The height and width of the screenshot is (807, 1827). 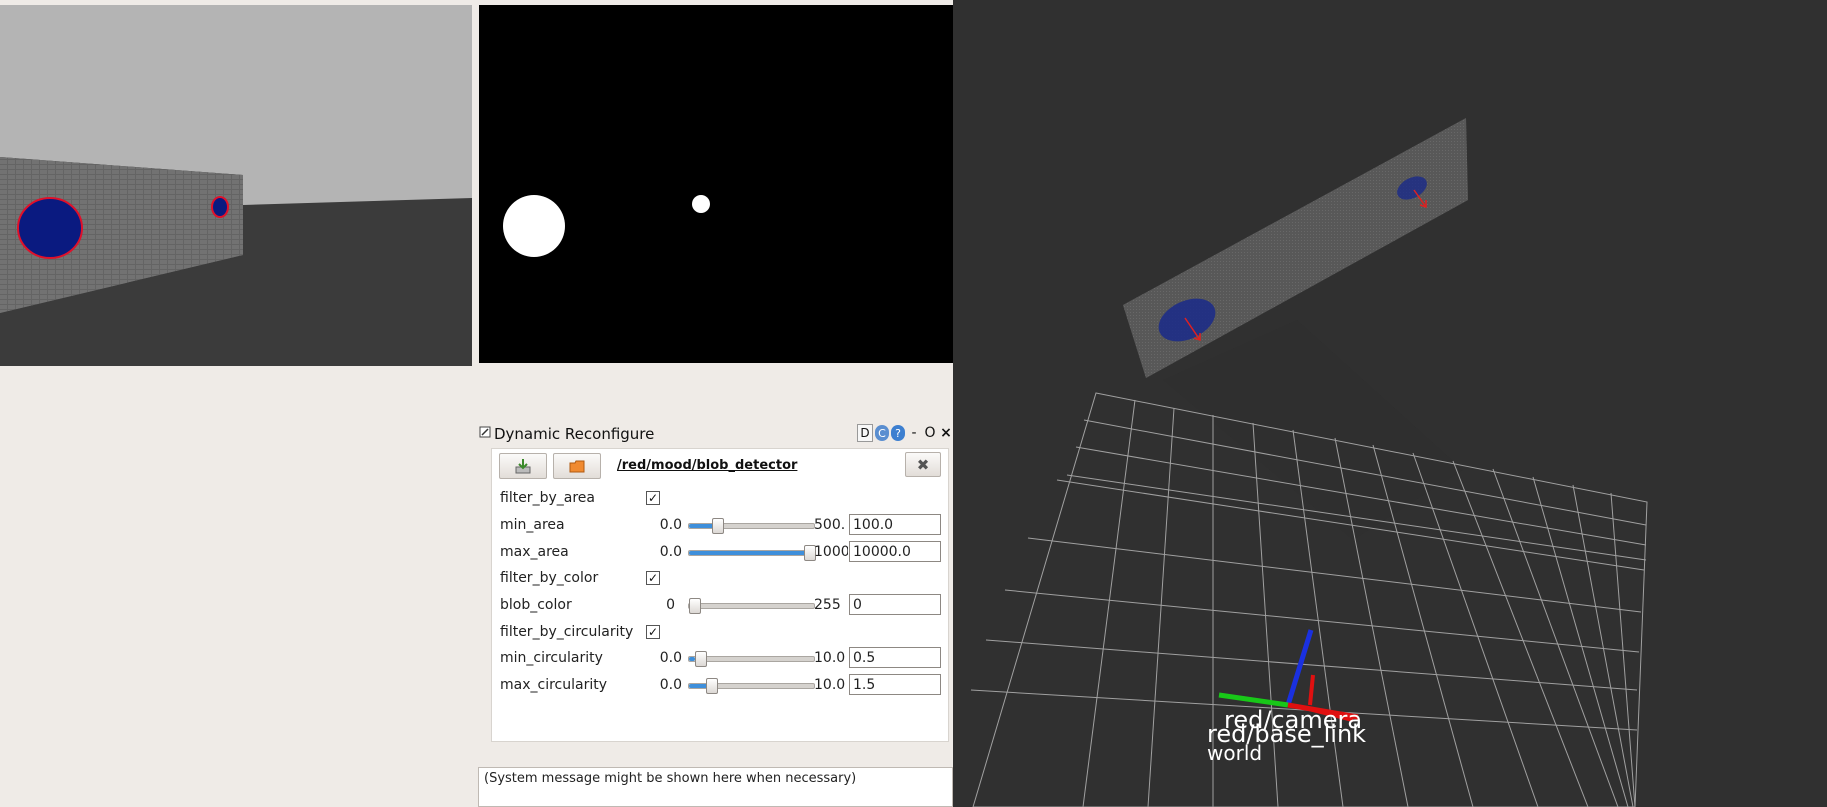 What do you see at coordinates (567, 632) in the screenshot?
I see `param-name: filter_by_circularity` at bounding box center [567, 632].